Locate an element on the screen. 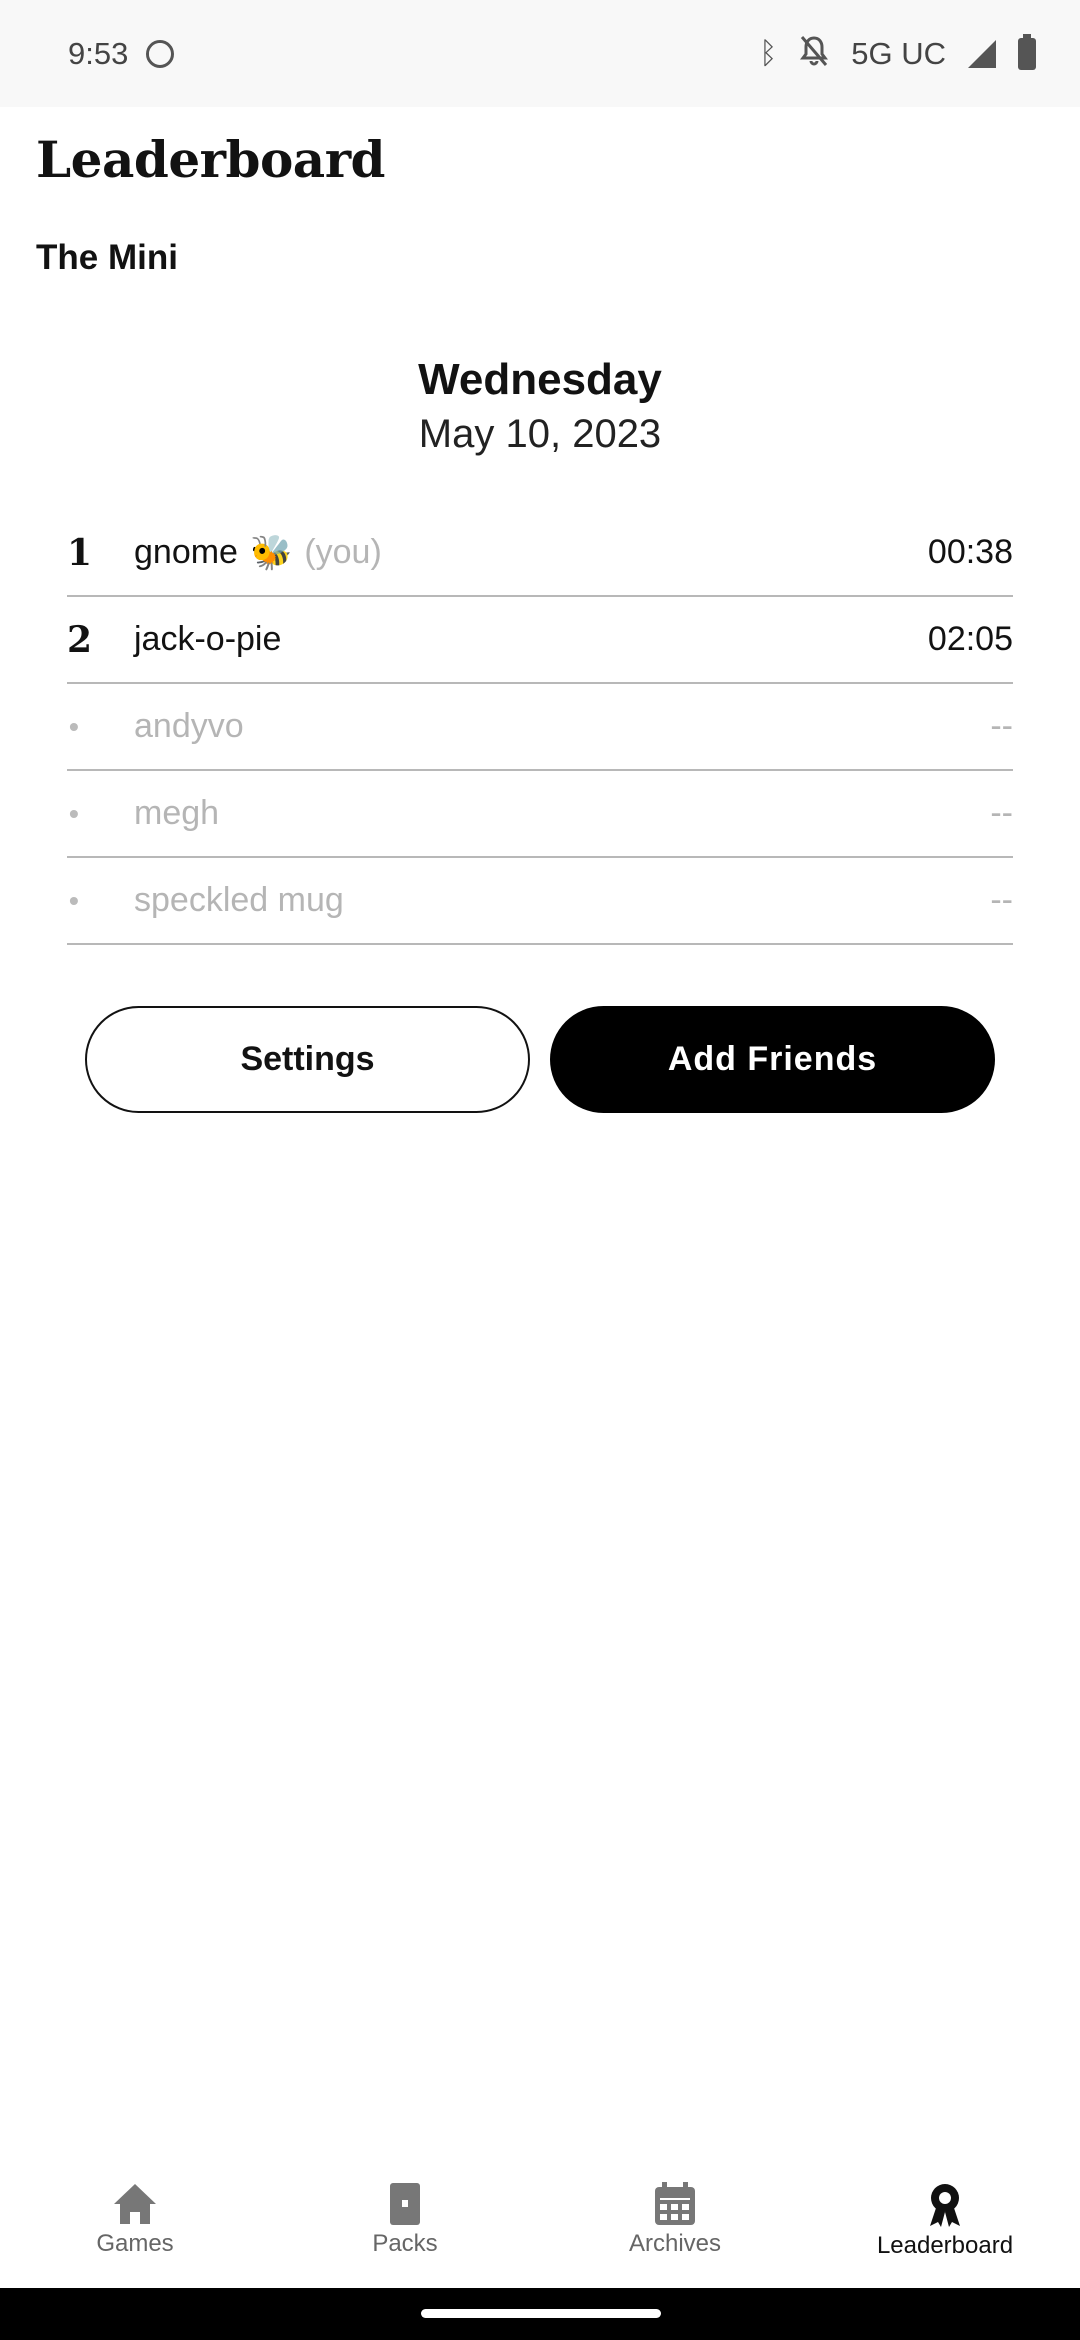  you-label: (you) is located at coordinates (343, 552).